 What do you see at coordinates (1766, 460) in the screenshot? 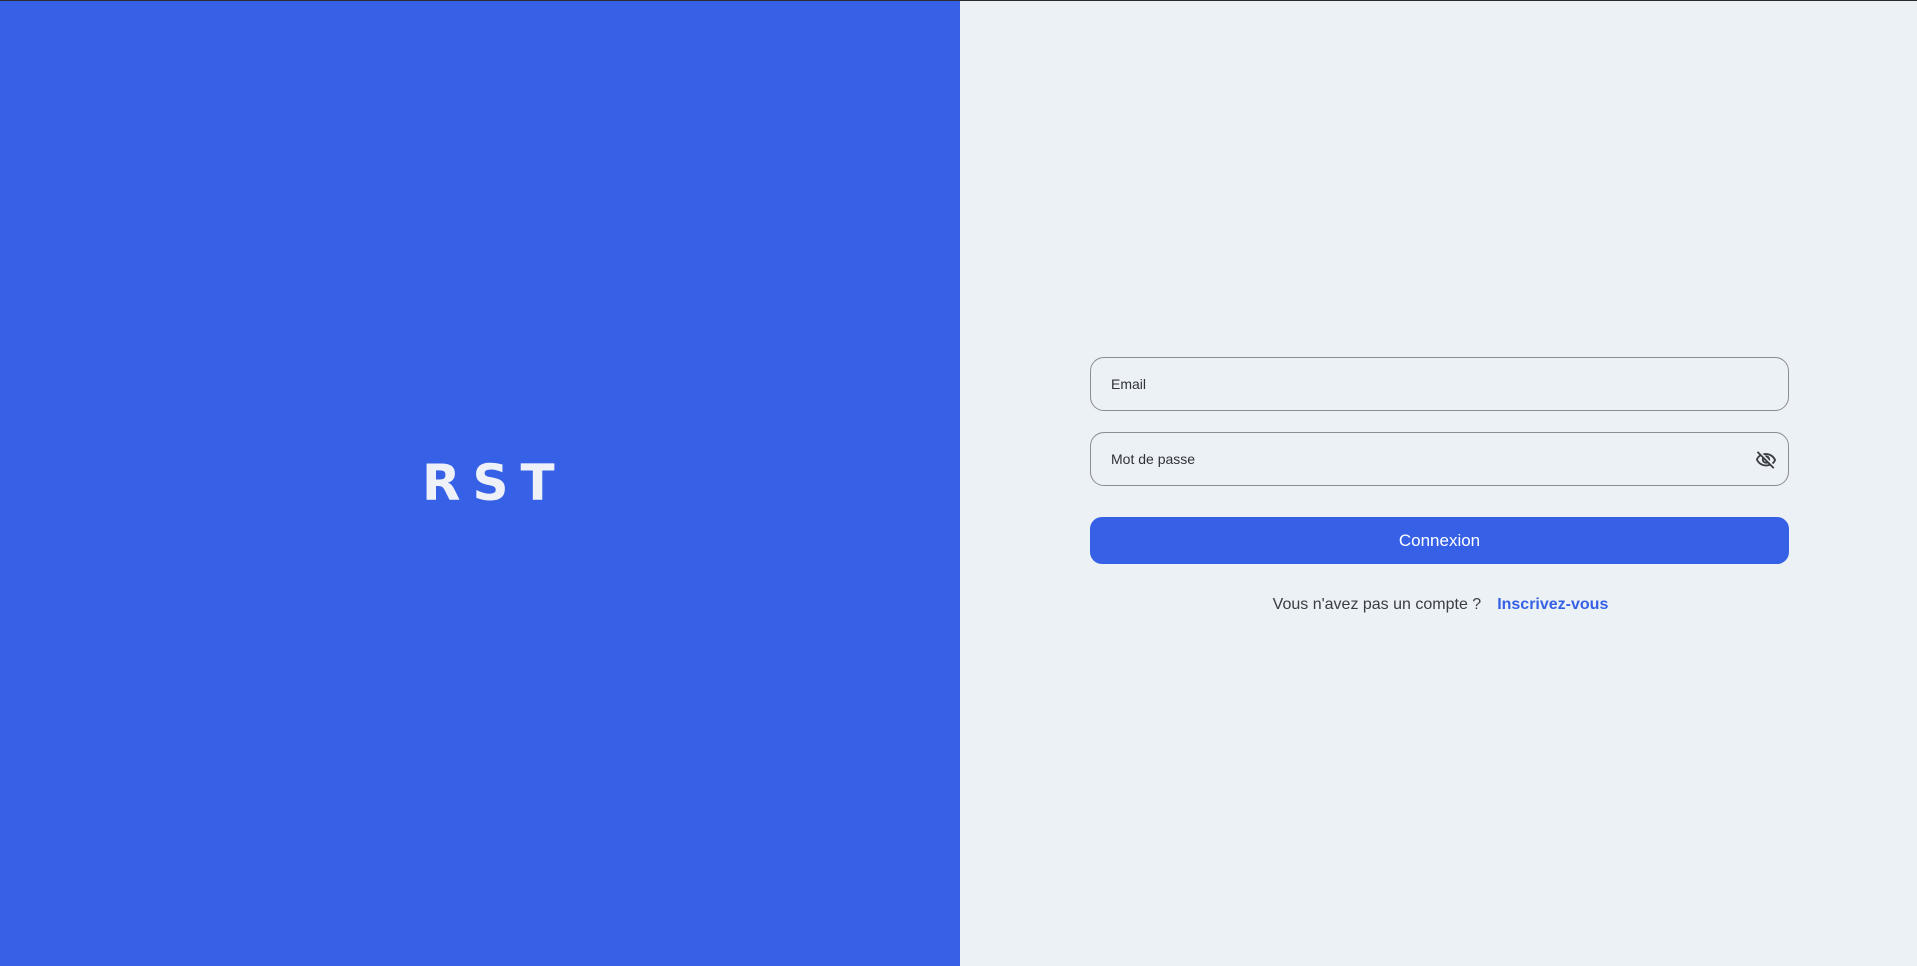
I see `eye-off-icon` at bounding box center [1766, 460].